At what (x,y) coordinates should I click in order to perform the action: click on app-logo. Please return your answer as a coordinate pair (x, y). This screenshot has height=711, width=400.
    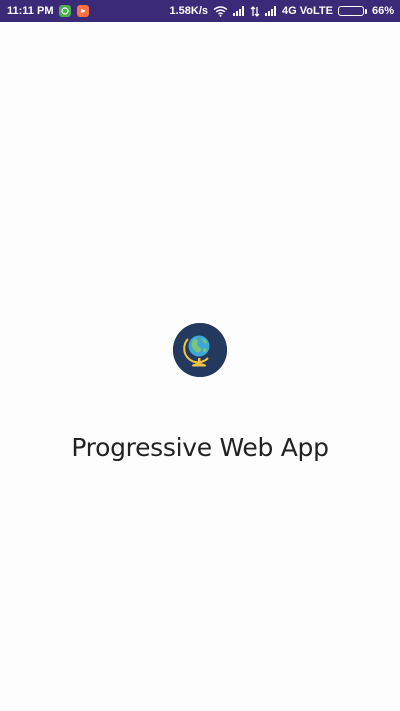
    Looking at the image, I should click on (200, 350).